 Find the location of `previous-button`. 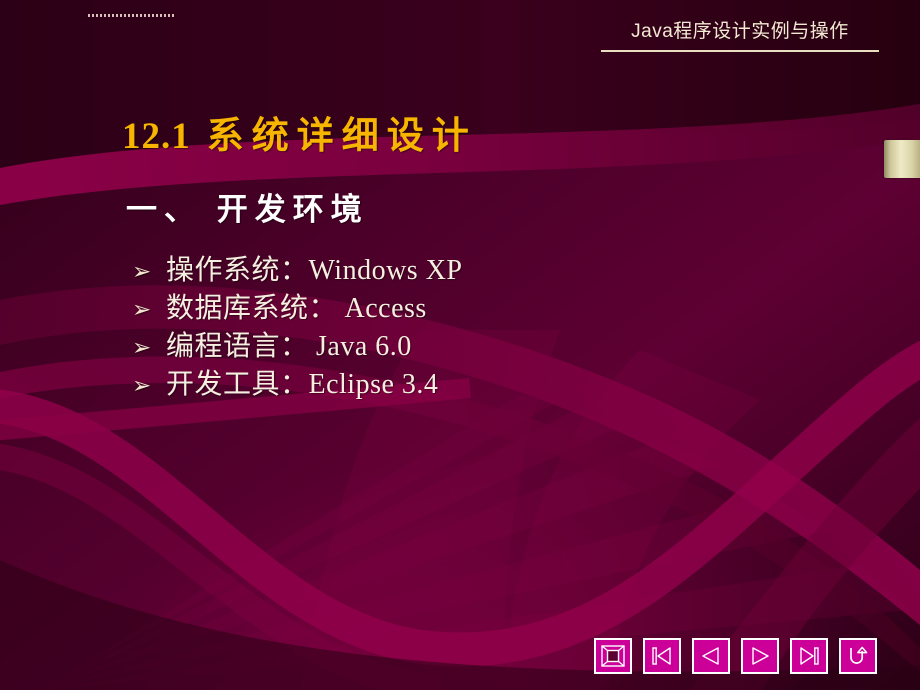

previous-button is located at coordinates (711, 656).